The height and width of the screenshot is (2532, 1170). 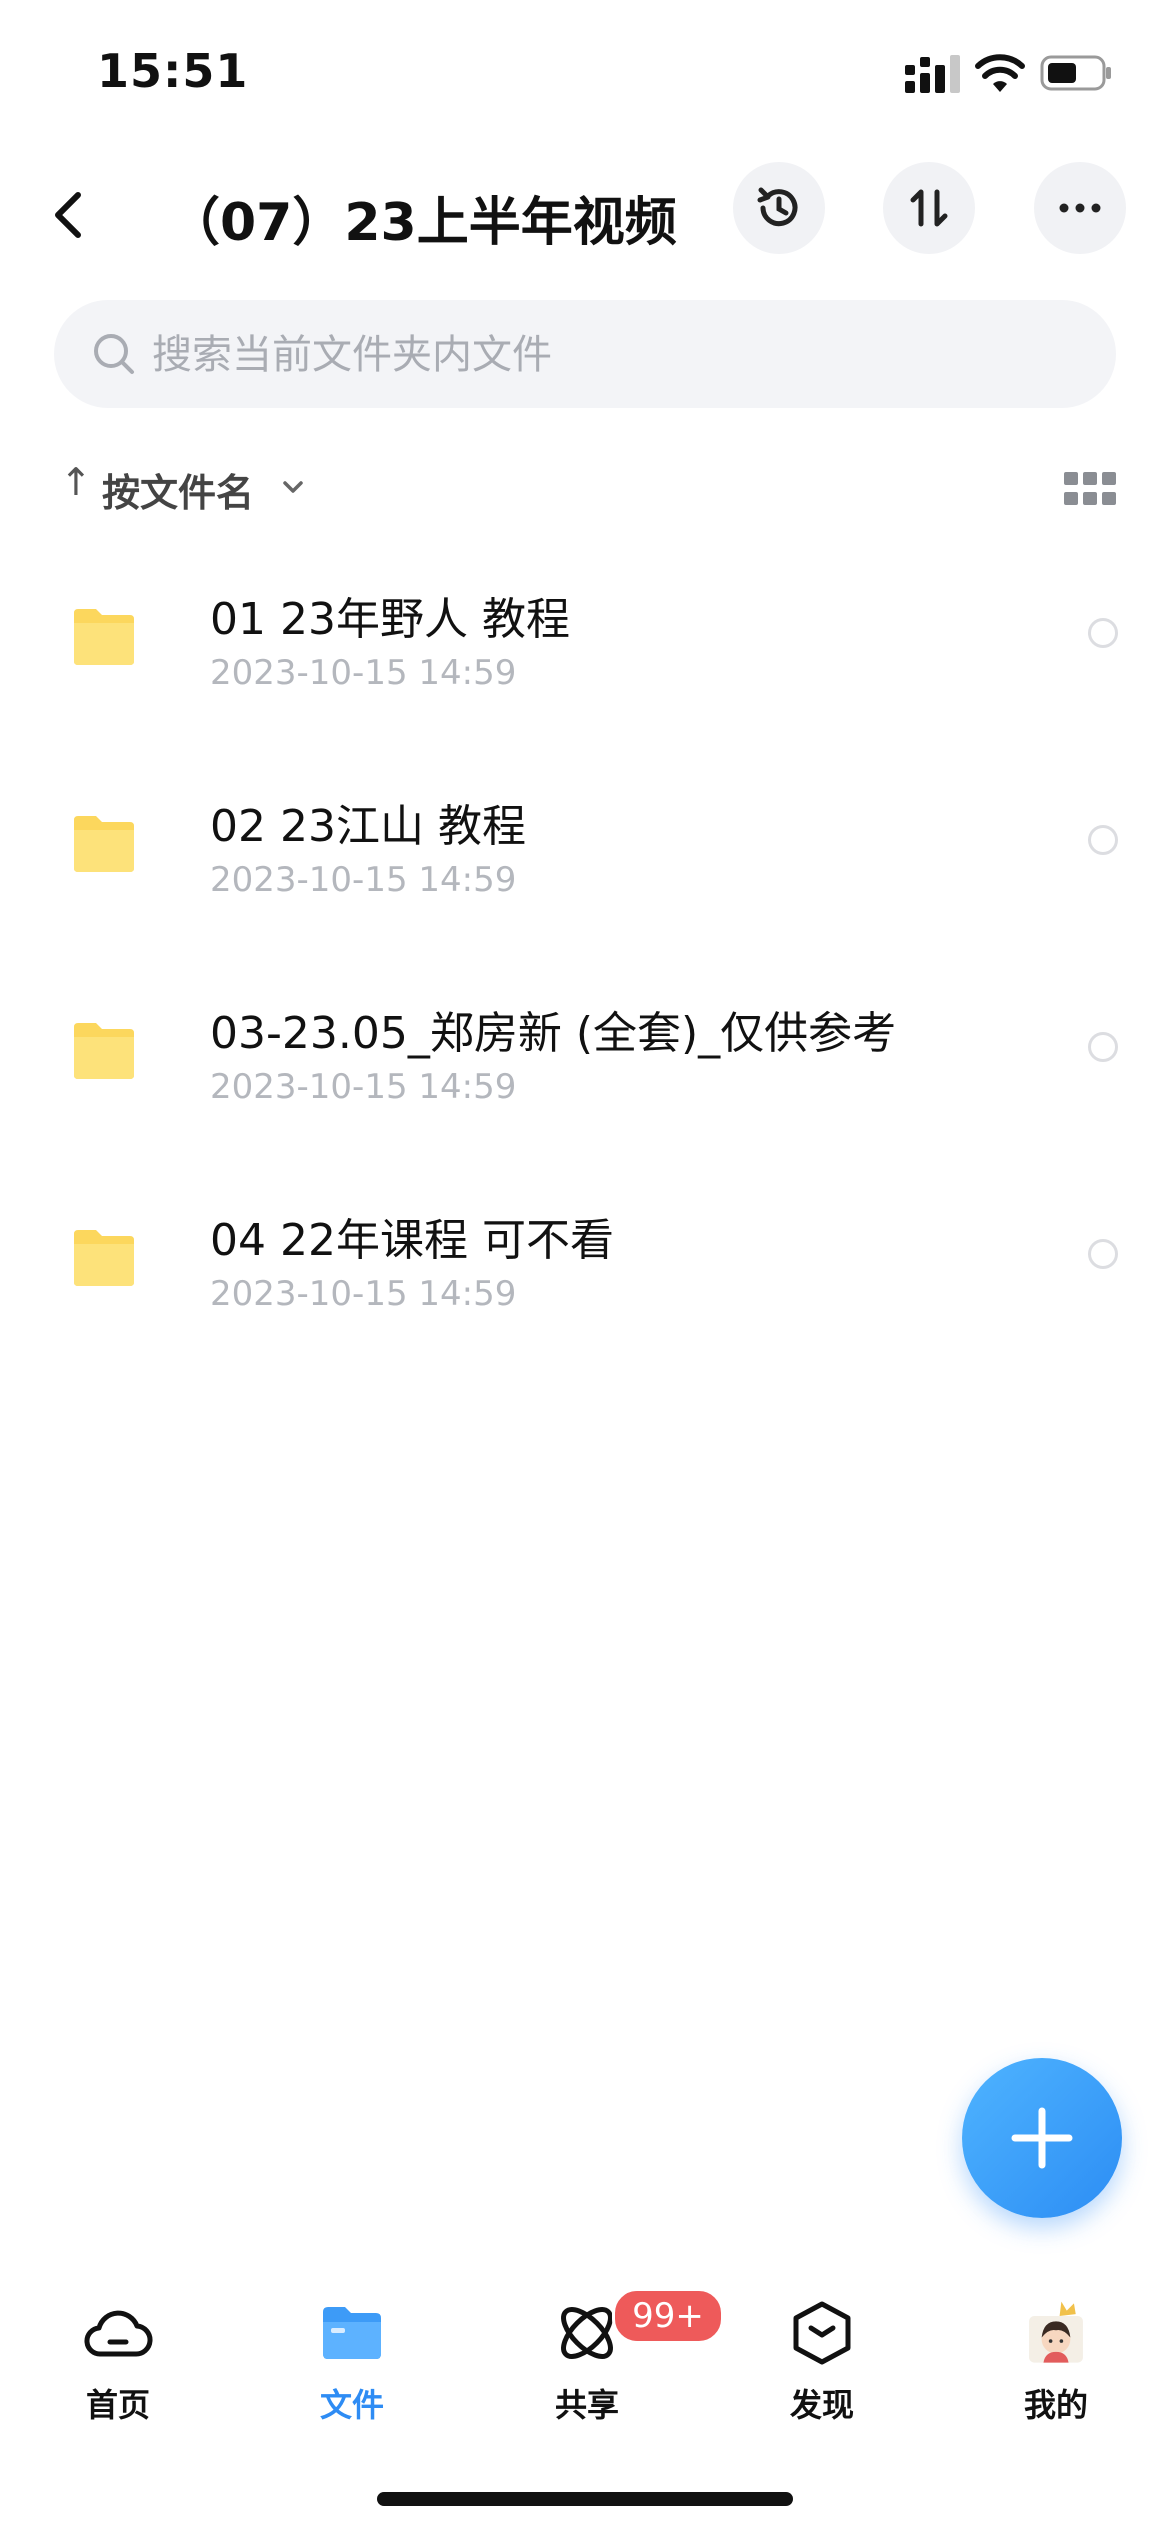 I want to click on sort-row: ↑ 按文件名, so click(x=590, y=488).